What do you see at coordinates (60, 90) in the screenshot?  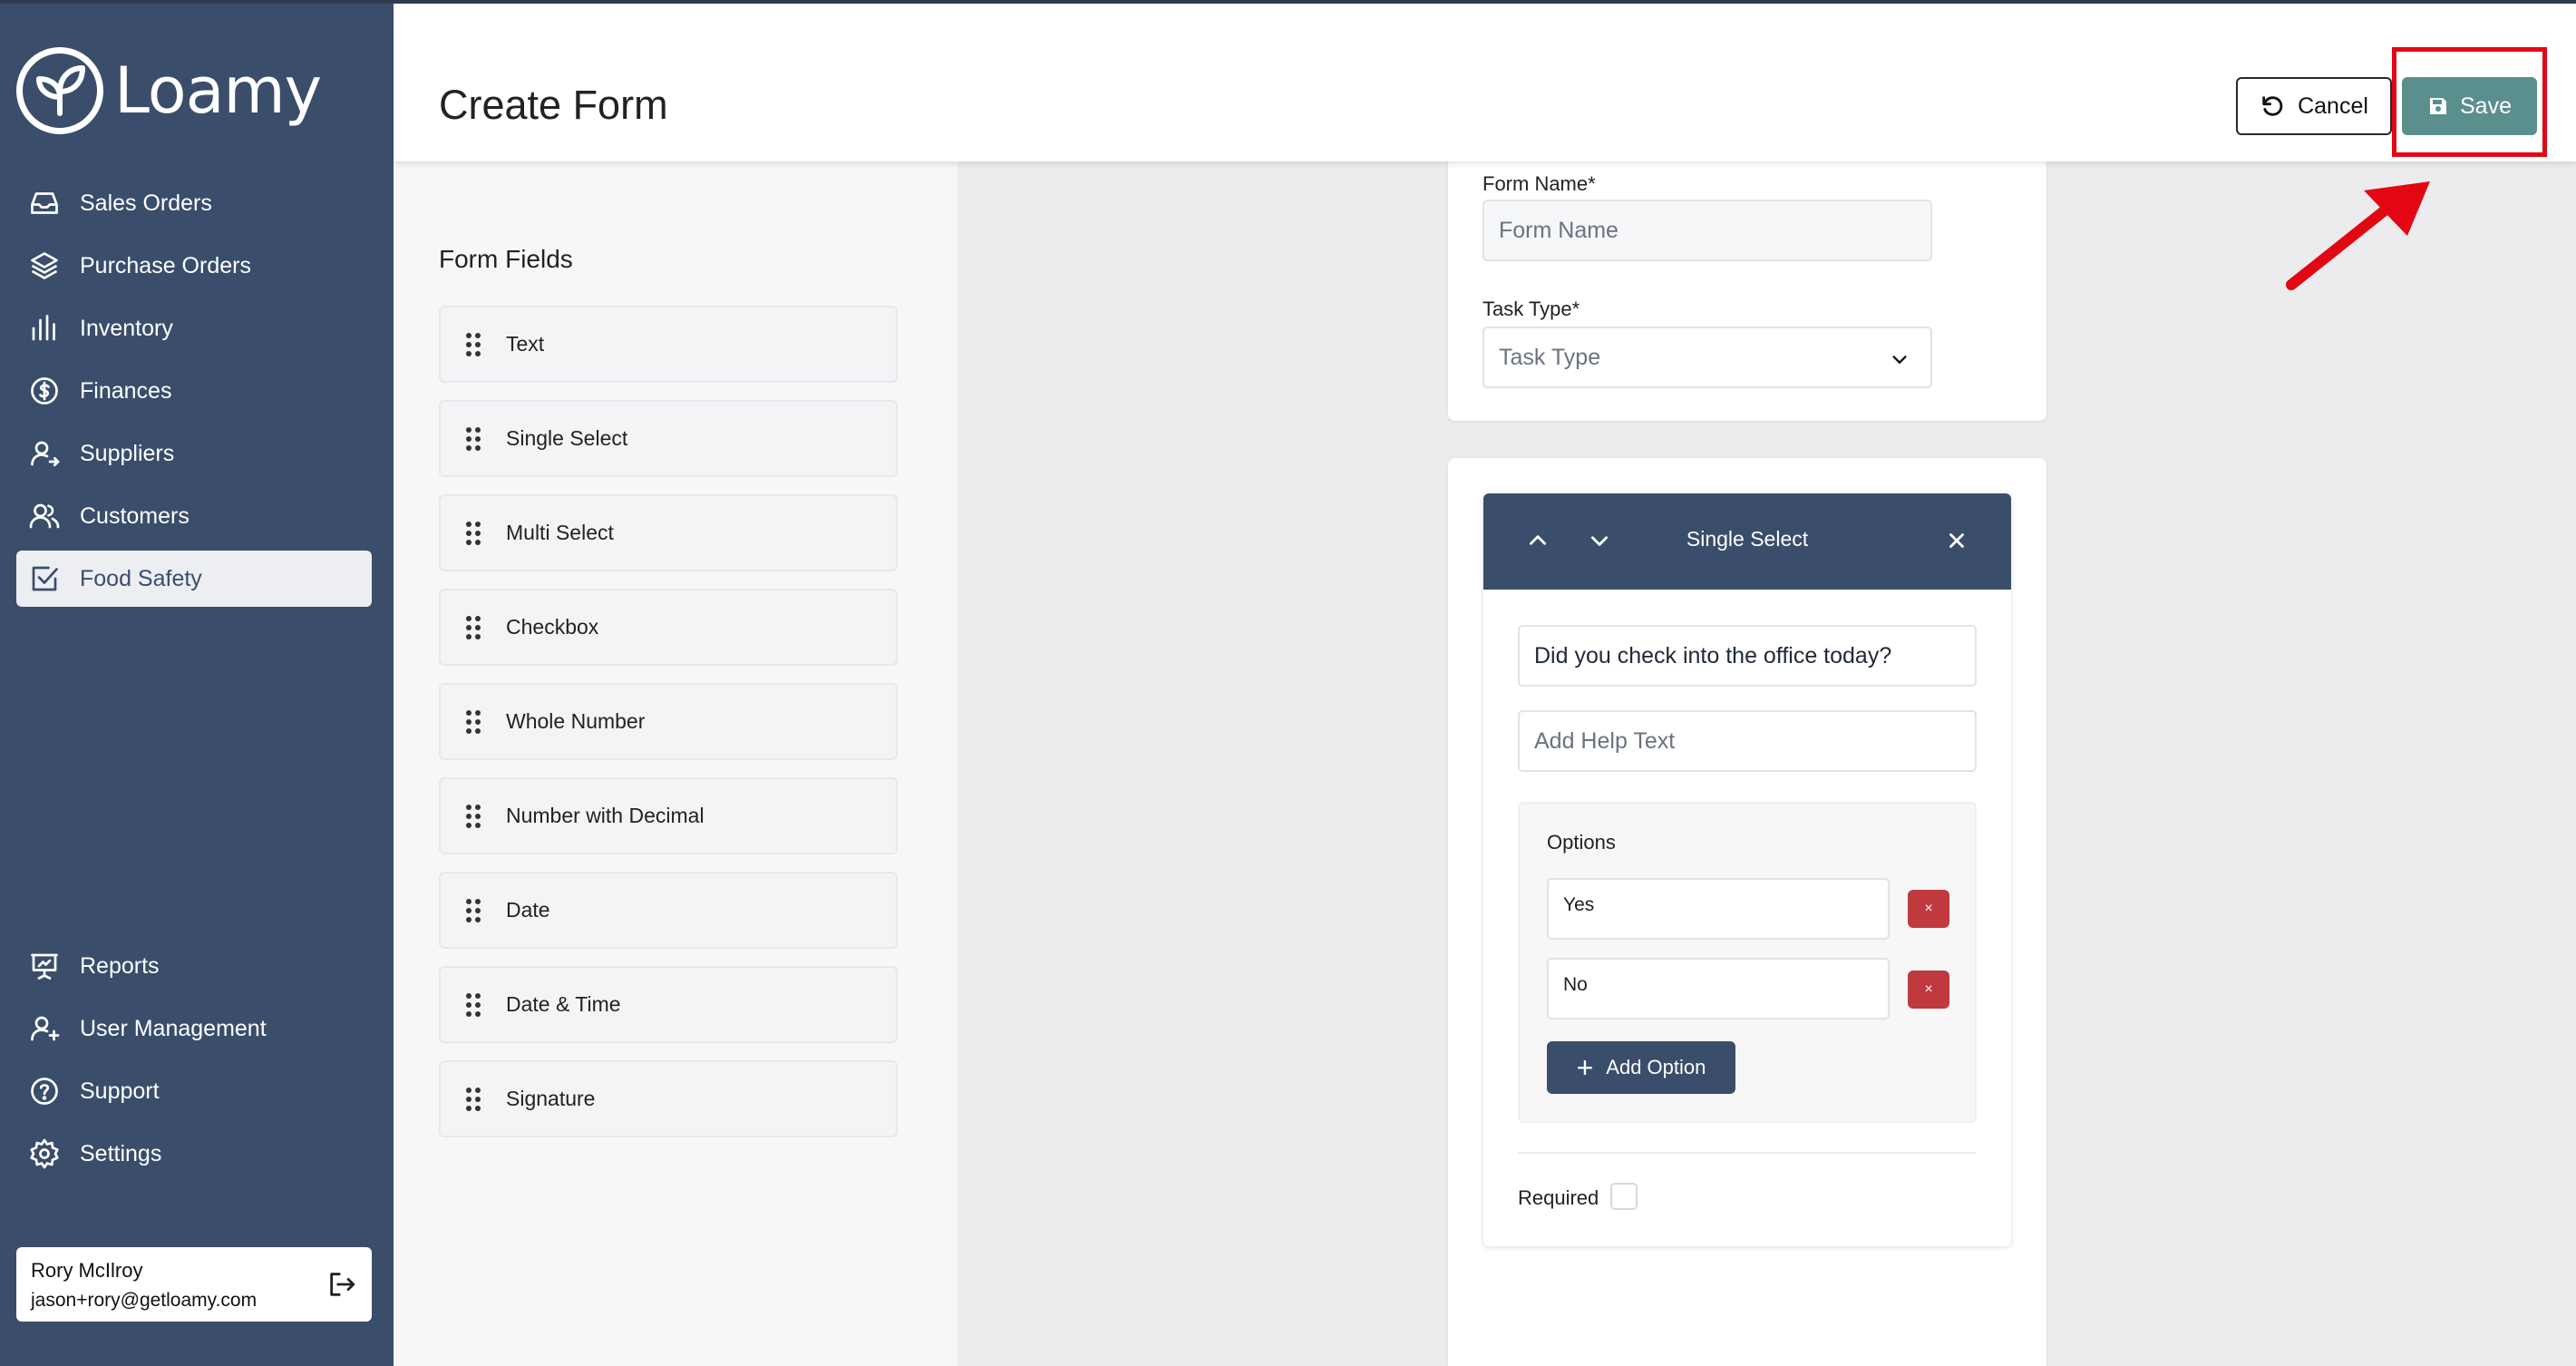 I see `sprout-logo-icon` at bounding box center [60, 90].